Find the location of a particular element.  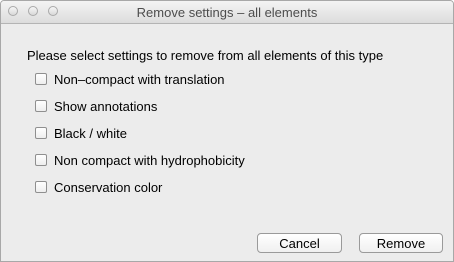

remove-button: Remove is located at coordinates (401, 243).